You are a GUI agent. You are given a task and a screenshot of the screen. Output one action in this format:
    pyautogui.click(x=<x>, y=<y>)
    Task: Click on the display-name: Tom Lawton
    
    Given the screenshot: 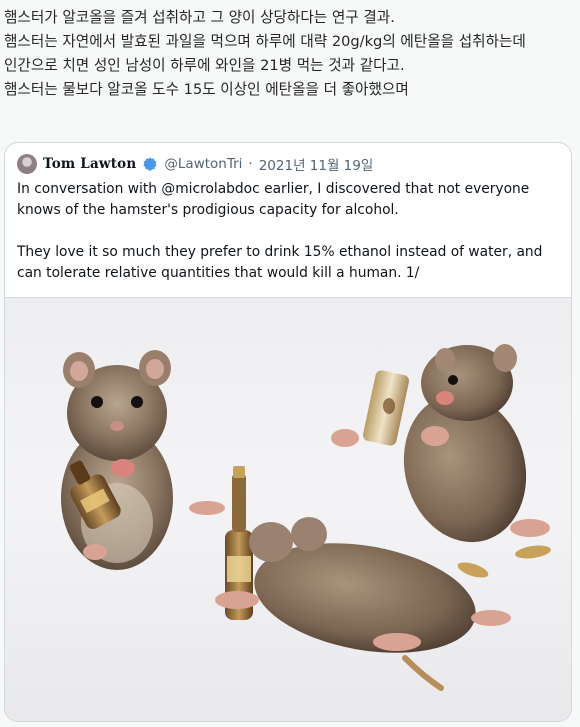 What is the action you would take?
    pyautogui.click(x=89, y=164)
    